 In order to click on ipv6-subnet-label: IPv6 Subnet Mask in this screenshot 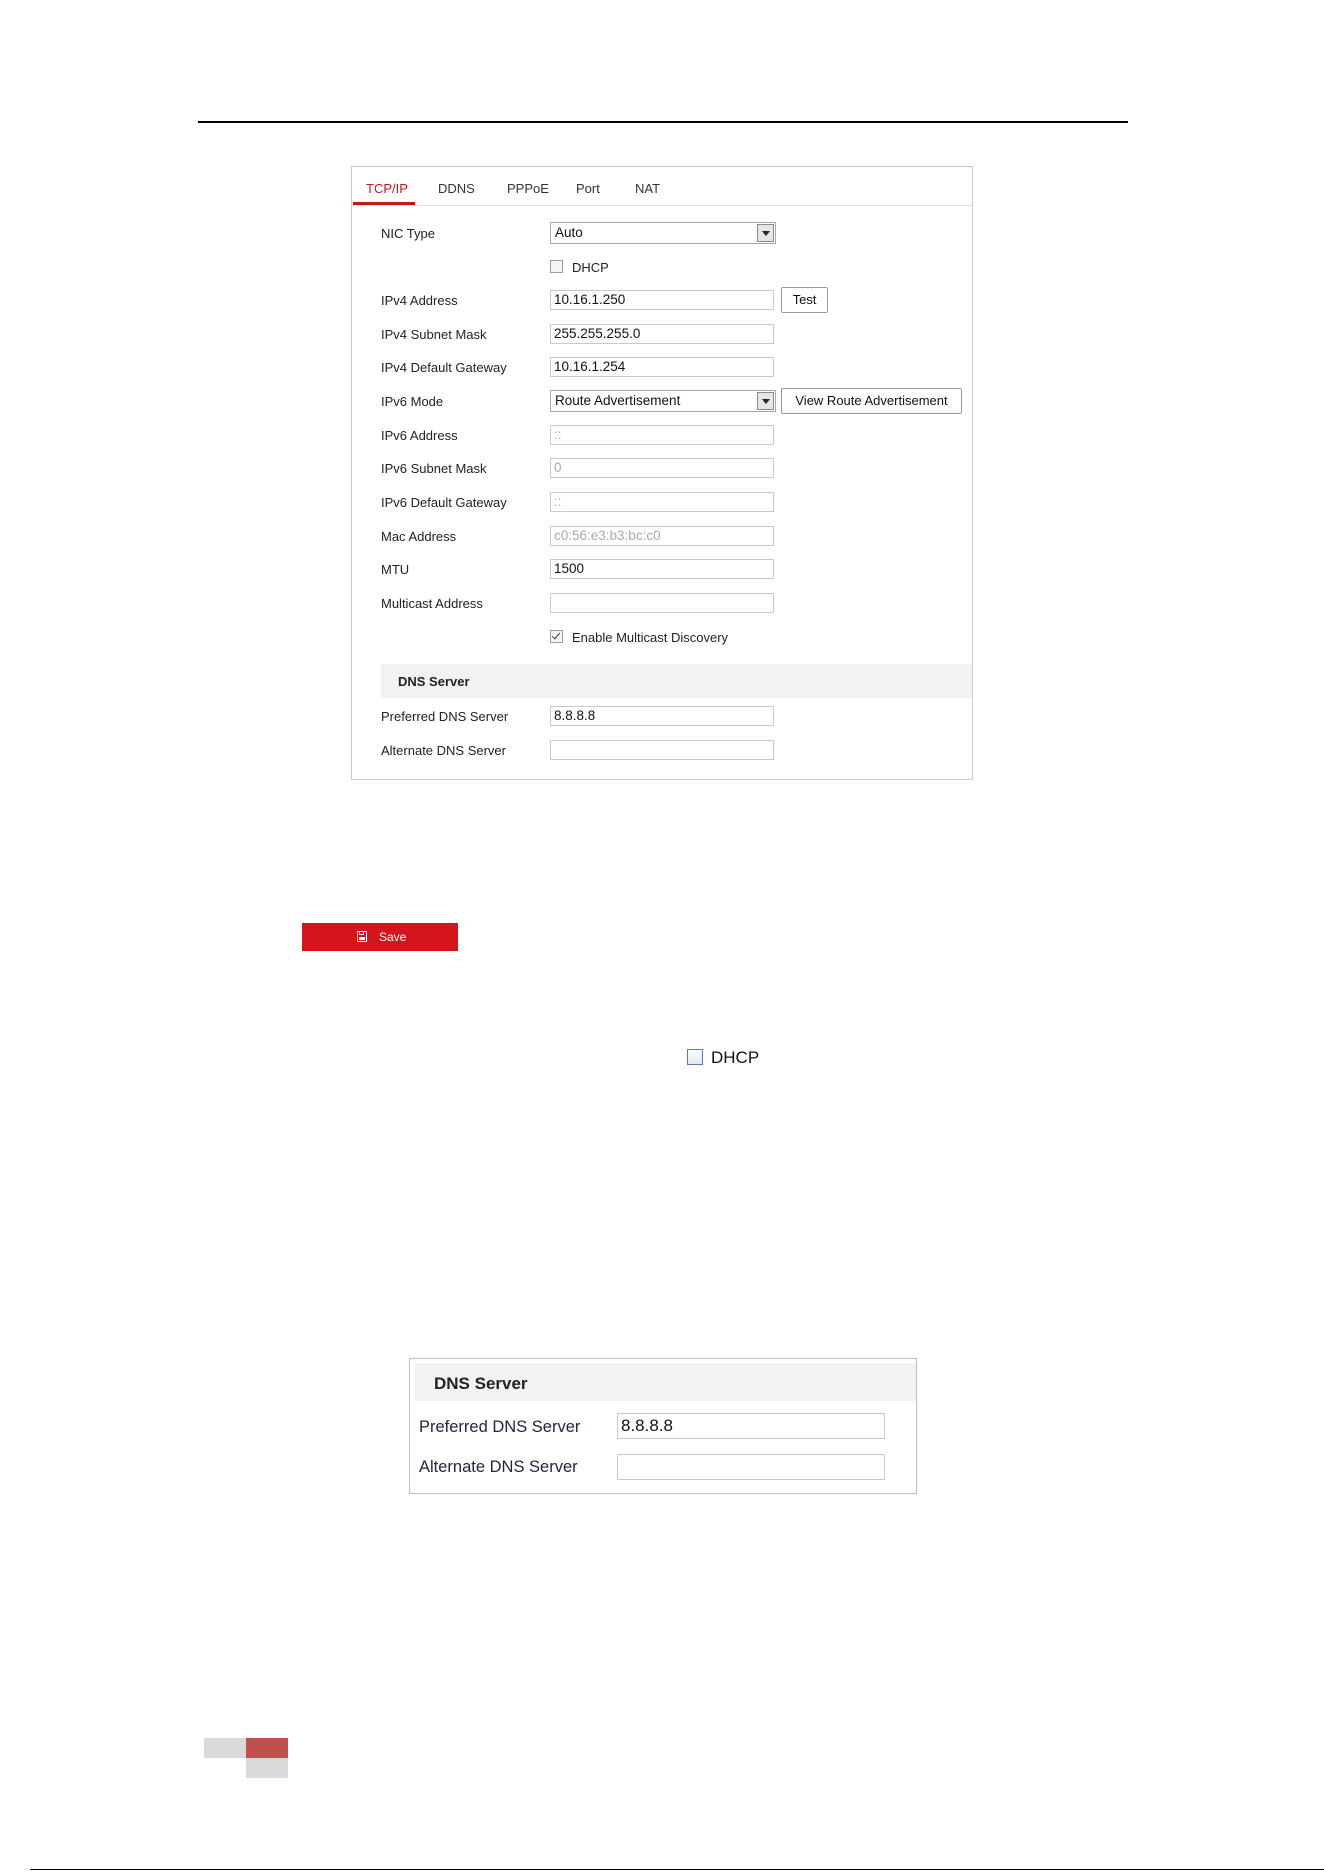, I will do `click(434, 468)`.